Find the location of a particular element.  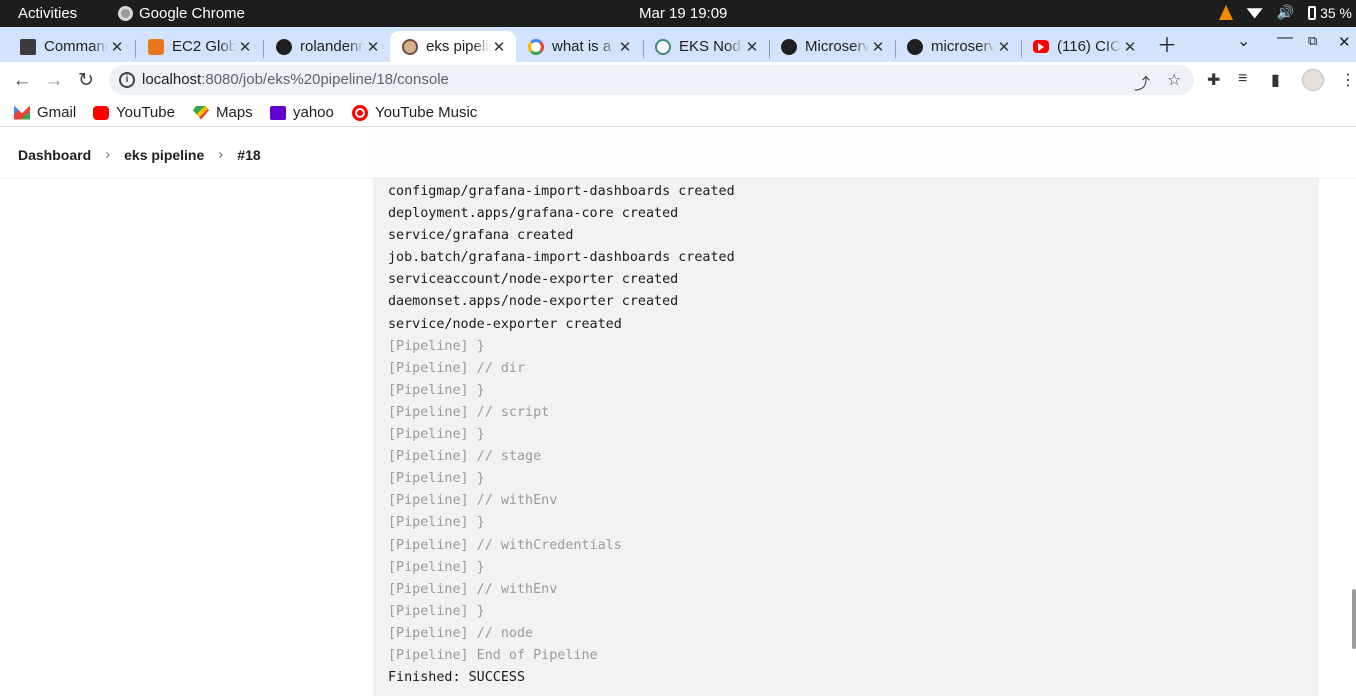

tab-title: Microservices is located at coordinates (837, 46).